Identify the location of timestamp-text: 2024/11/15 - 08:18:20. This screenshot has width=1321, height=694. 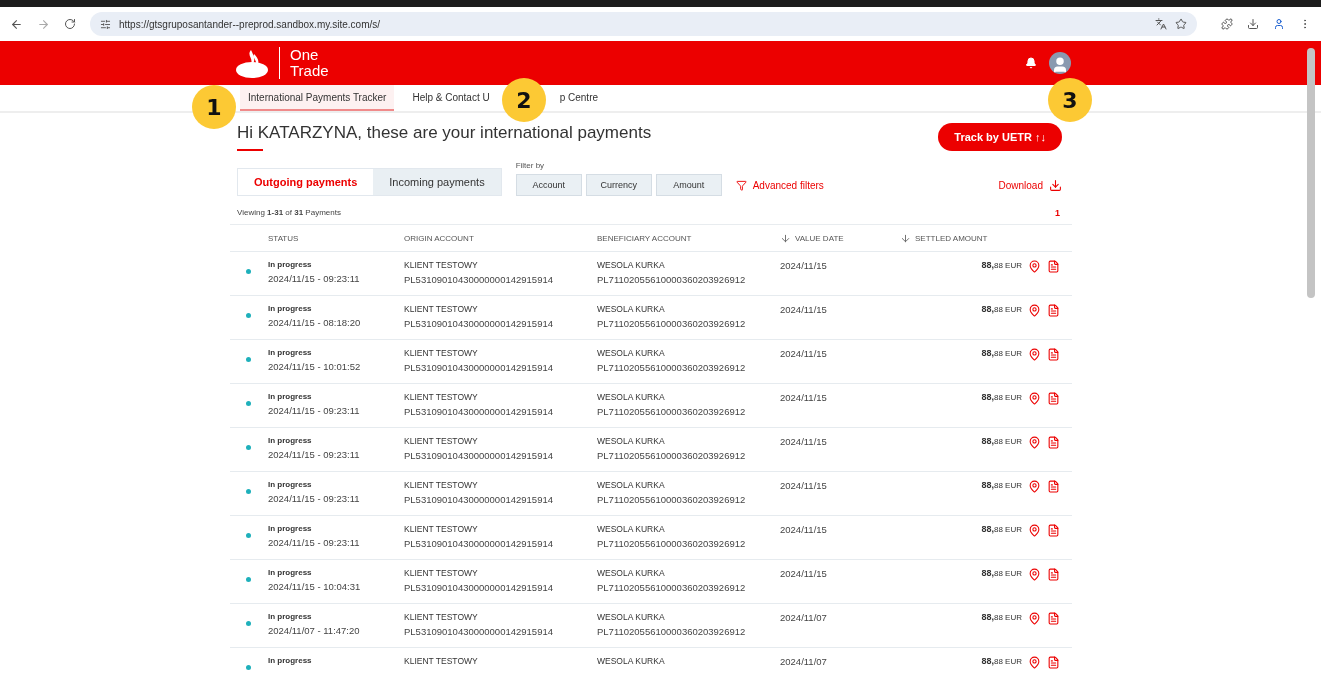
(315, 322).